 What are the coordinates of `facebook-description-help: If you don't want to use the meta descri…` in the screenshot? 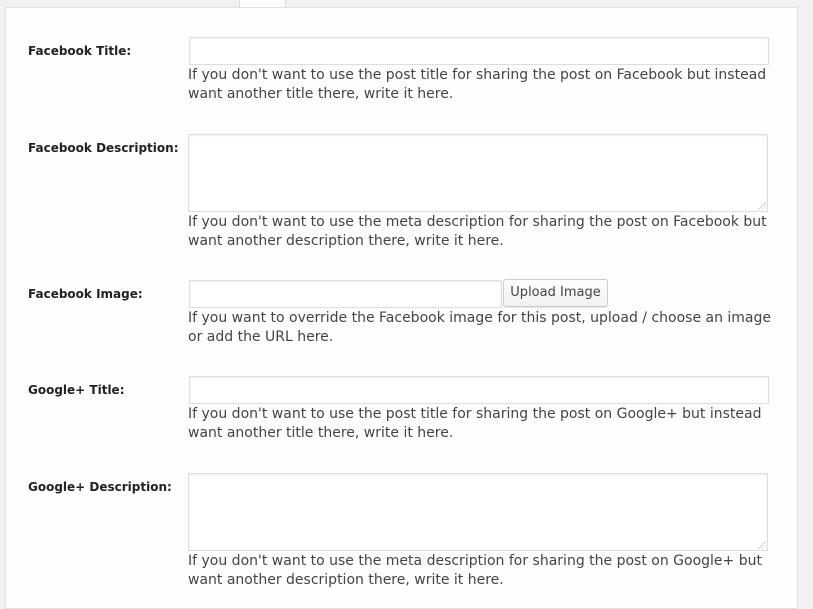 It's located at (477, 231).